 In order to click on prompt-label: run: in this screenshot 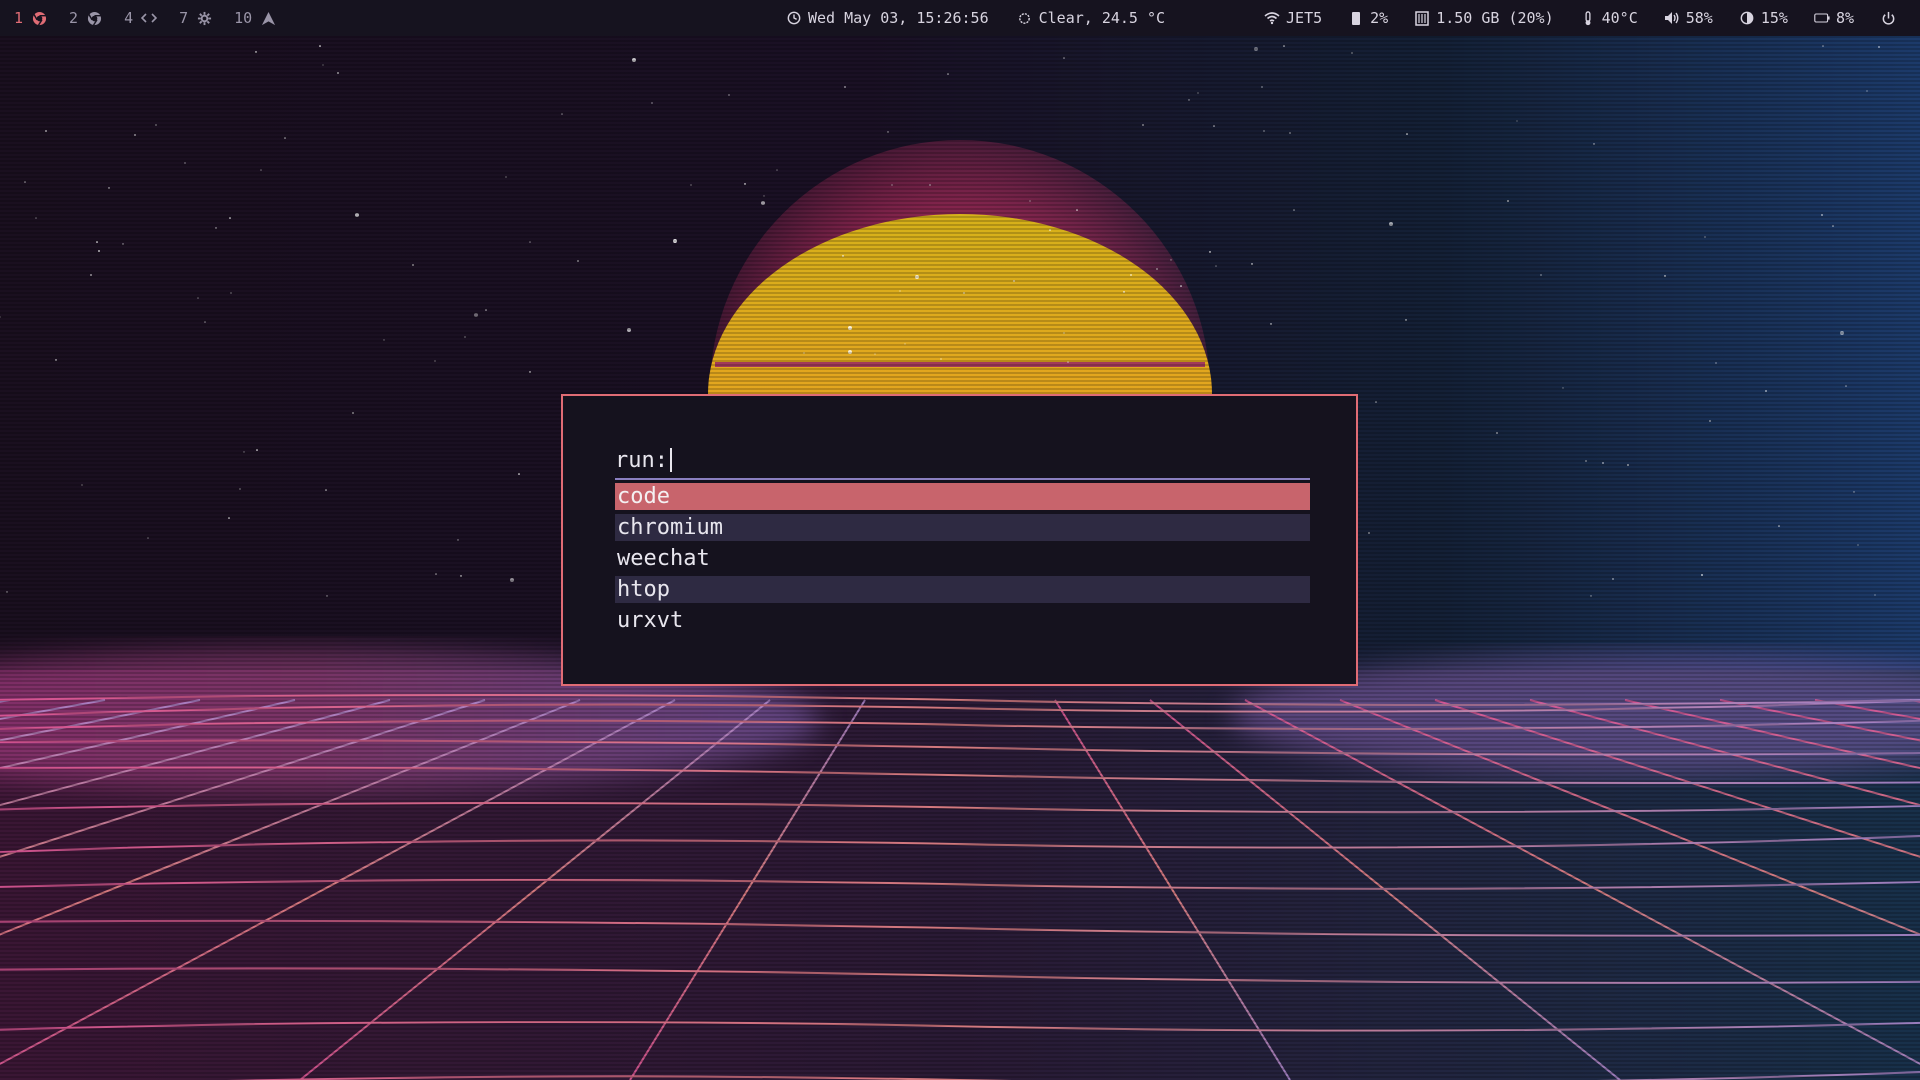, I will do `click(641, 460)`.